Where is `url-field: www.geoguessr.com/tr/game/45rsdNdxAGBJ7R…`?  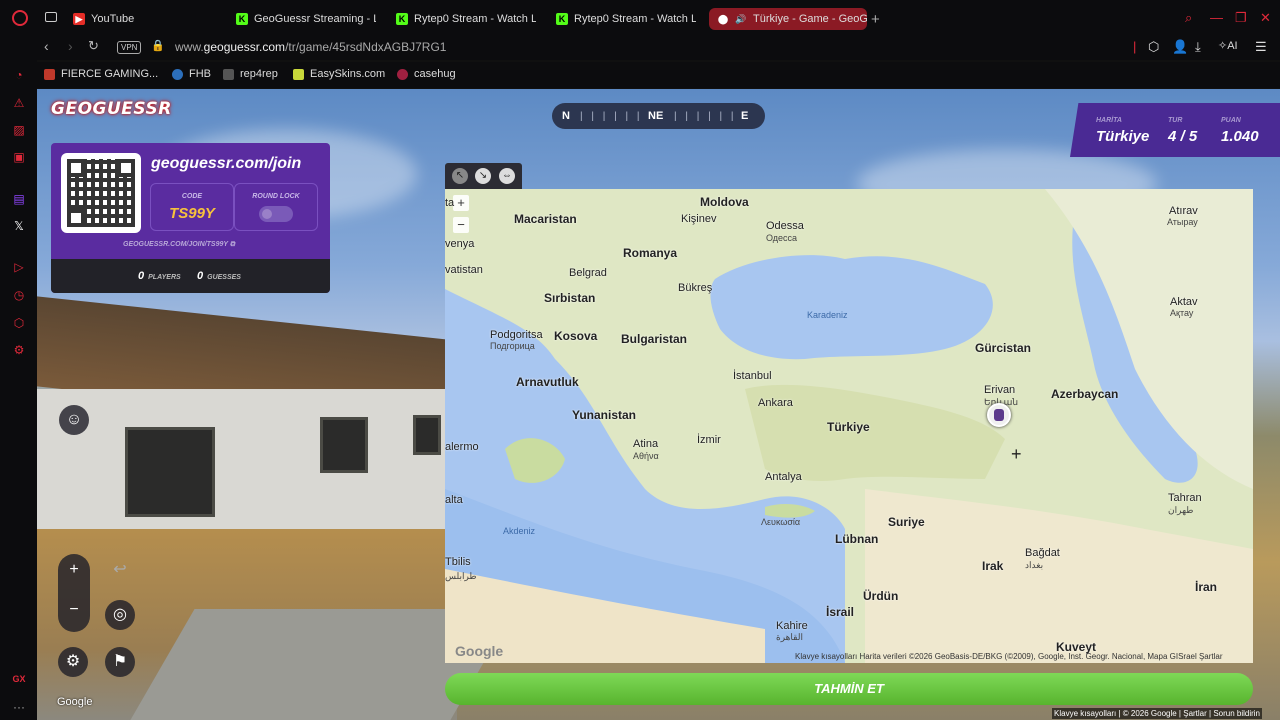 url-field: www.geoguessr.com/tr/game/45rsdNdxAGBJ7R… is located at coordinates (310, 47).